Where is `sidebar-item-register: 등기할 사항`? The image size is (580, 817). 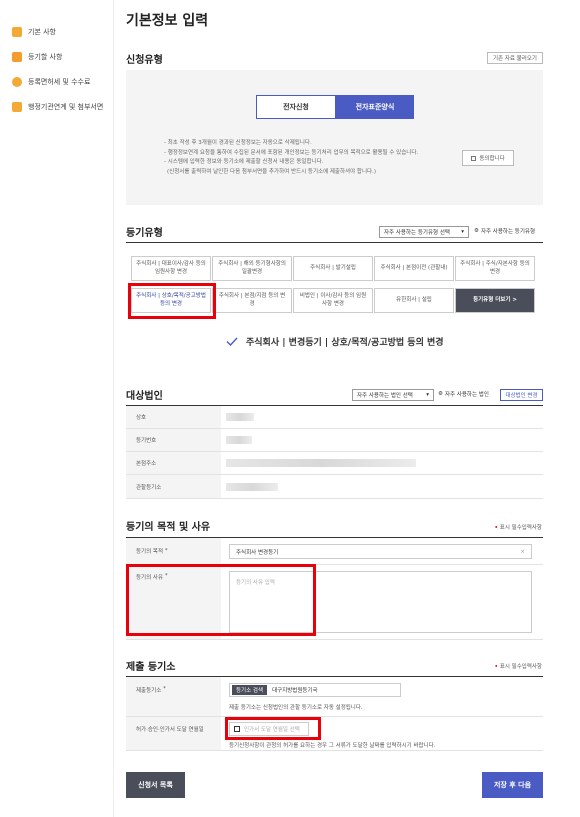
sidebar-item-register: 등기할 사항 is located at coordinates (37, 57).